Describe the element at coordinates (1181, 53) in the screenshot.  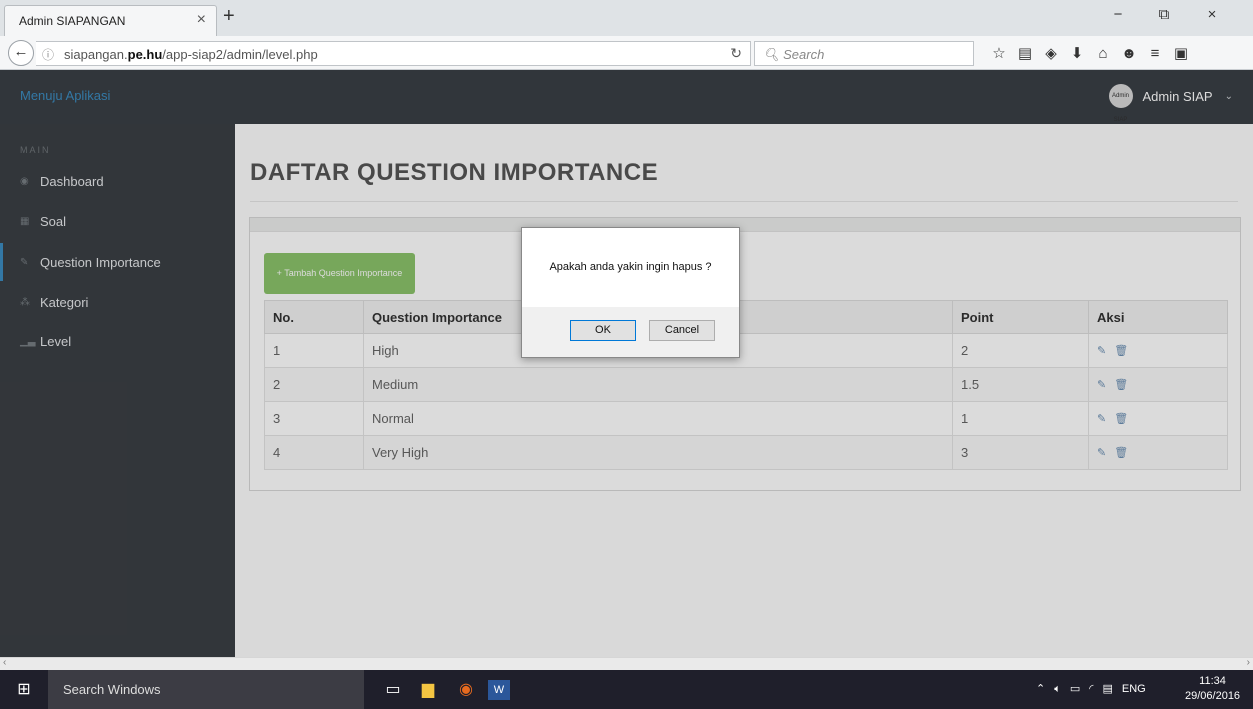
I see `extension-icon: ▣` at that location.